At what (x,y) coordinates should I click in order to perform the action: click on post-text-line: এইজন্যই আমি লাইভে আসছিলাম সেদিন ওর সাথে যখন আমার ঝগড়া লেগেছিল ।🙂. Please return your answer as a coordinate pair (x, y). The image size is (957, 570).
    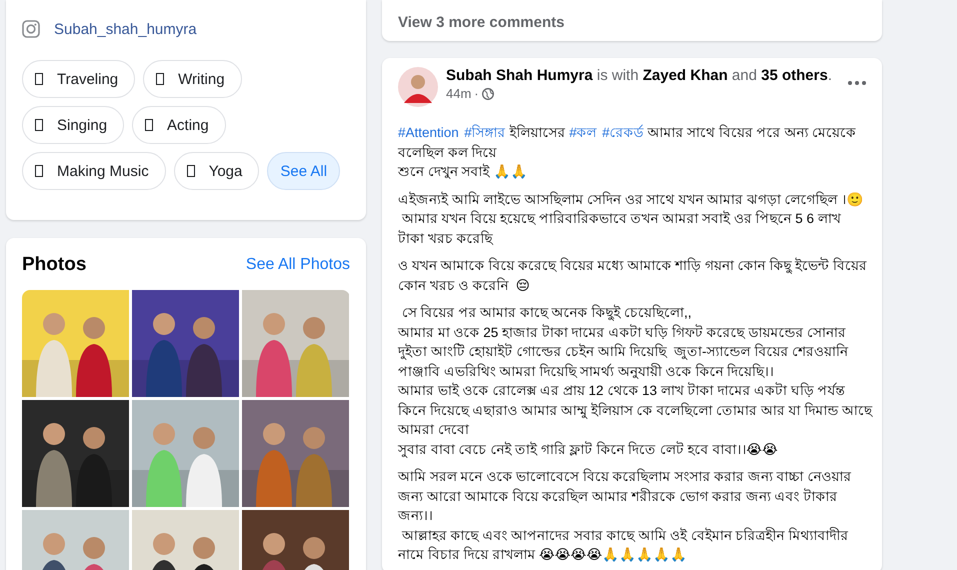
    Looking at the image, I should click on (631, 199).